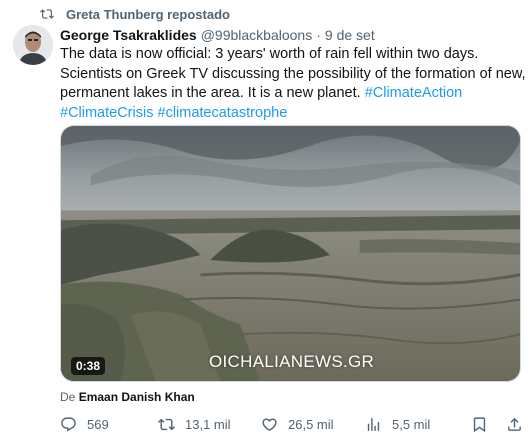 The height and width of the screenshot is (438, 531). I want to click on avatar, so click(33, 45).